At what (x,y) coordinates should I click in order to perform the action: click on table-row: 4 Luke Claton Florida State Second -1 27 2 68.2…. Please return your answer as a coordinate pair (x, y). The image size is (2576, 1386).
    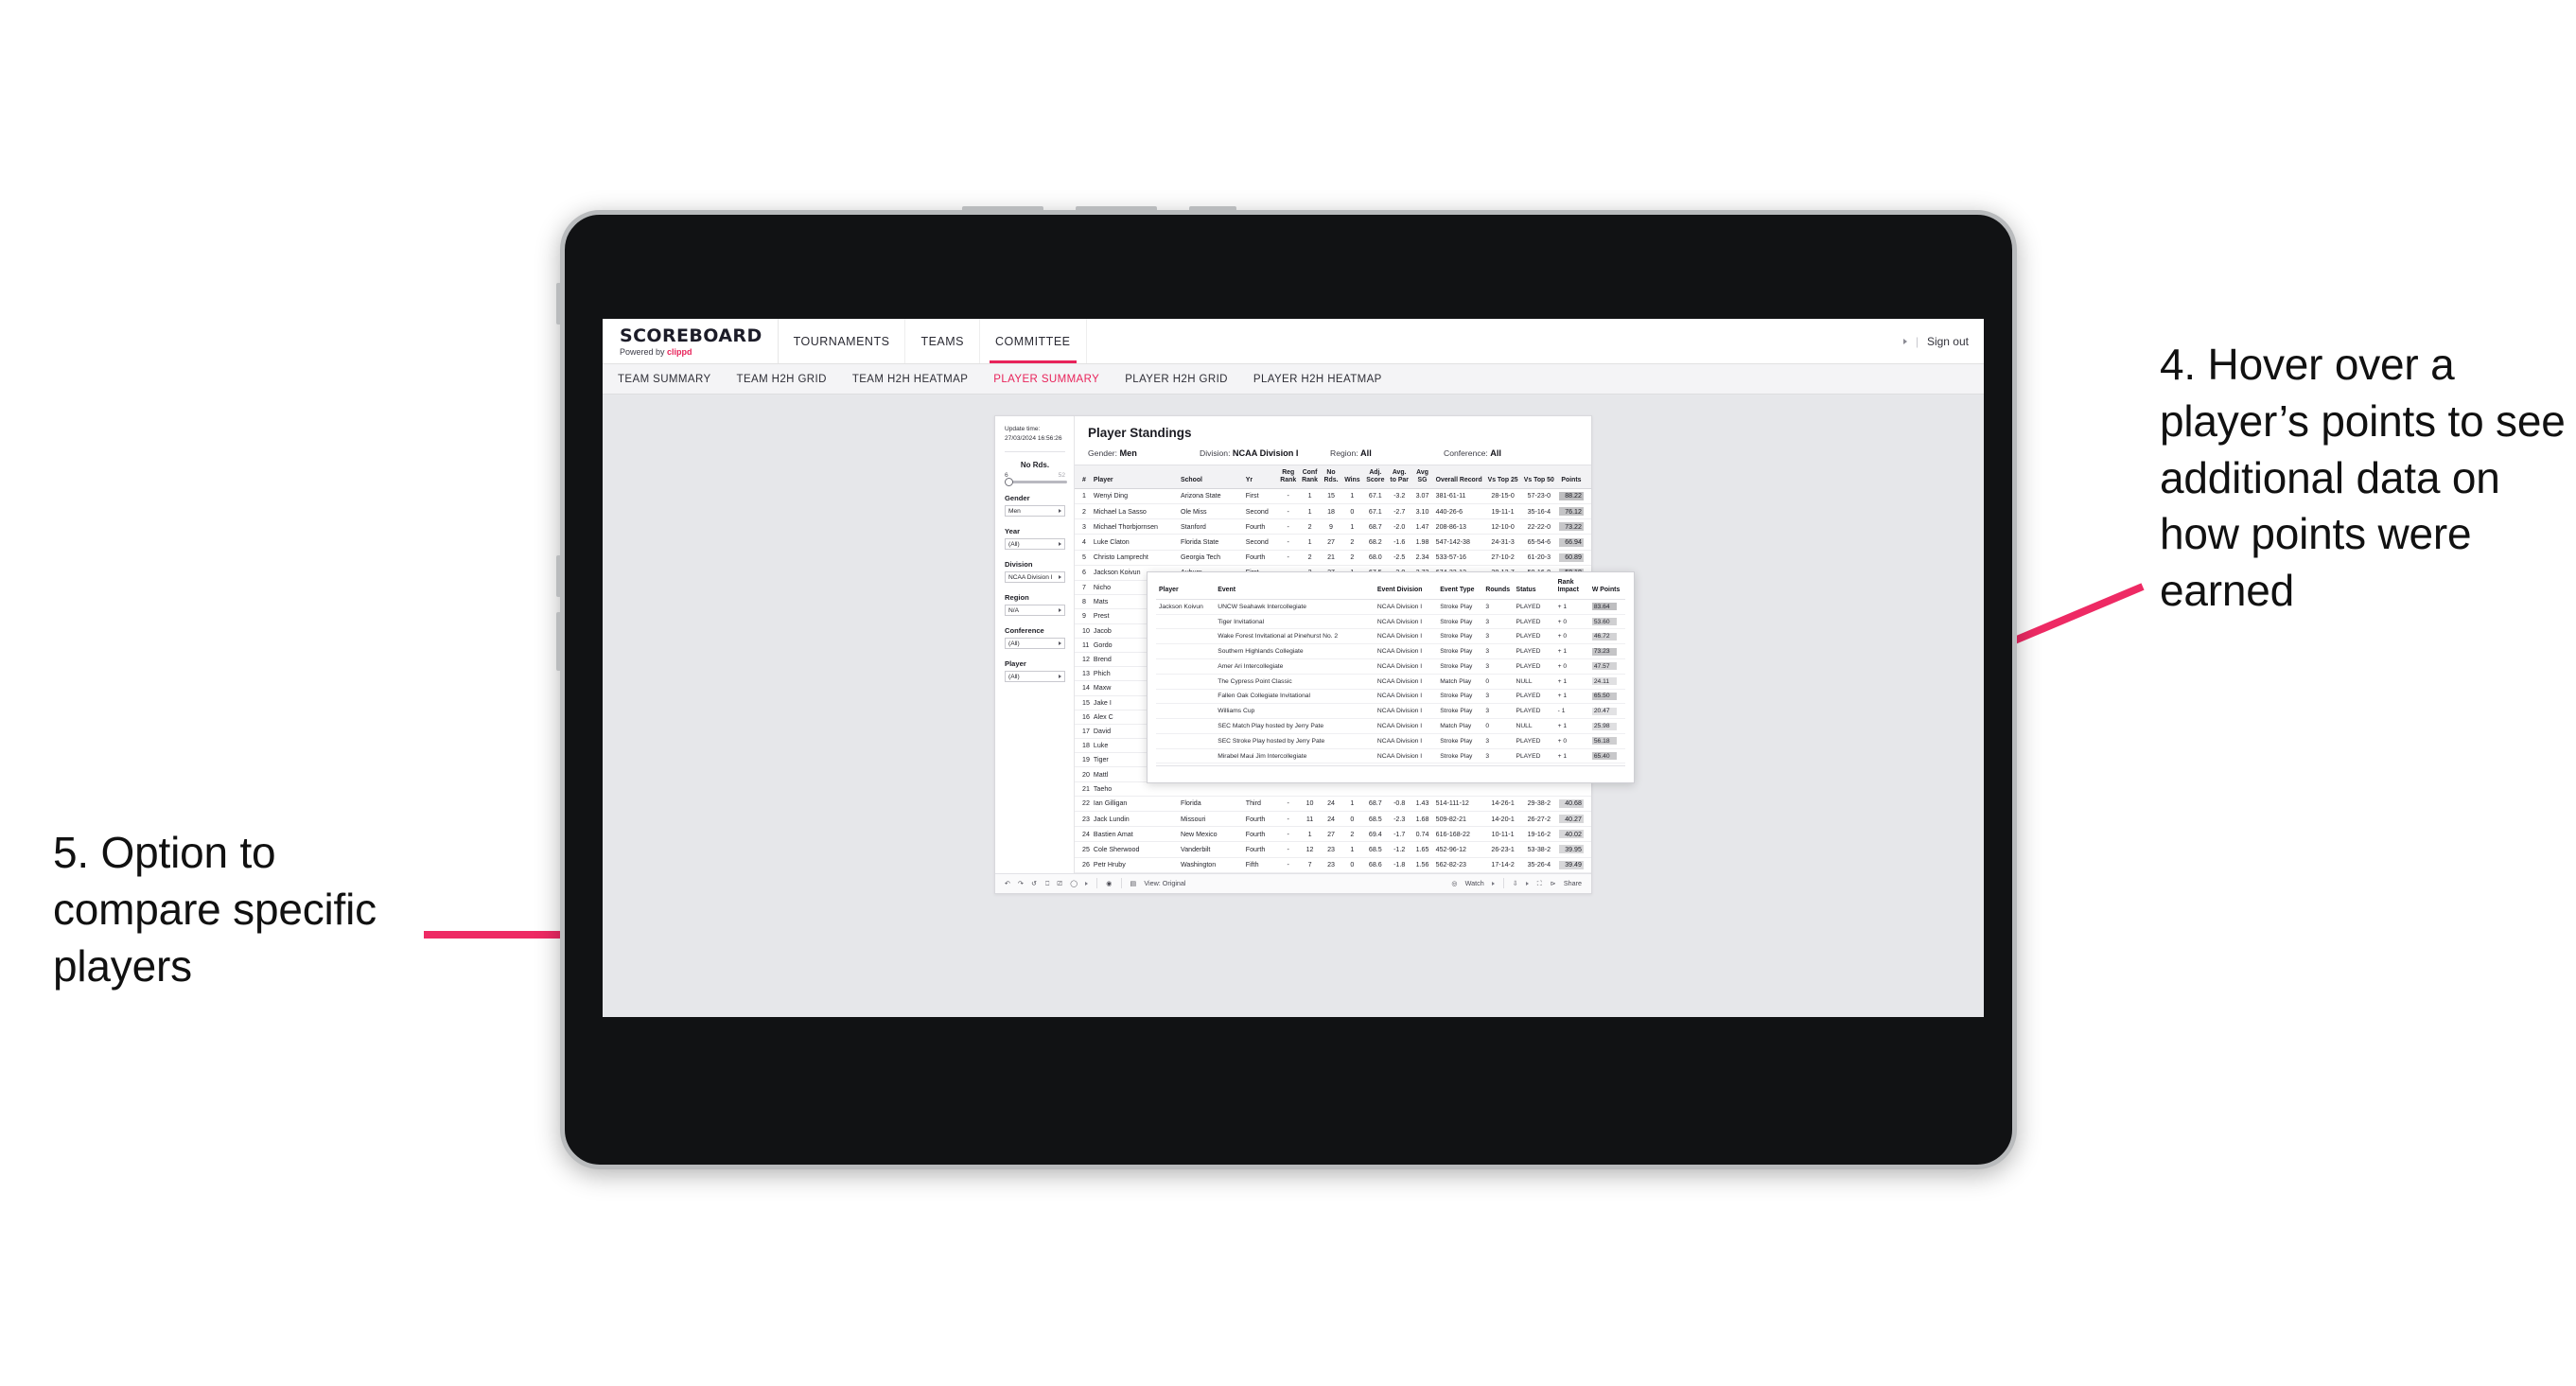
    Looking at the image, I should click on (1333, 542).